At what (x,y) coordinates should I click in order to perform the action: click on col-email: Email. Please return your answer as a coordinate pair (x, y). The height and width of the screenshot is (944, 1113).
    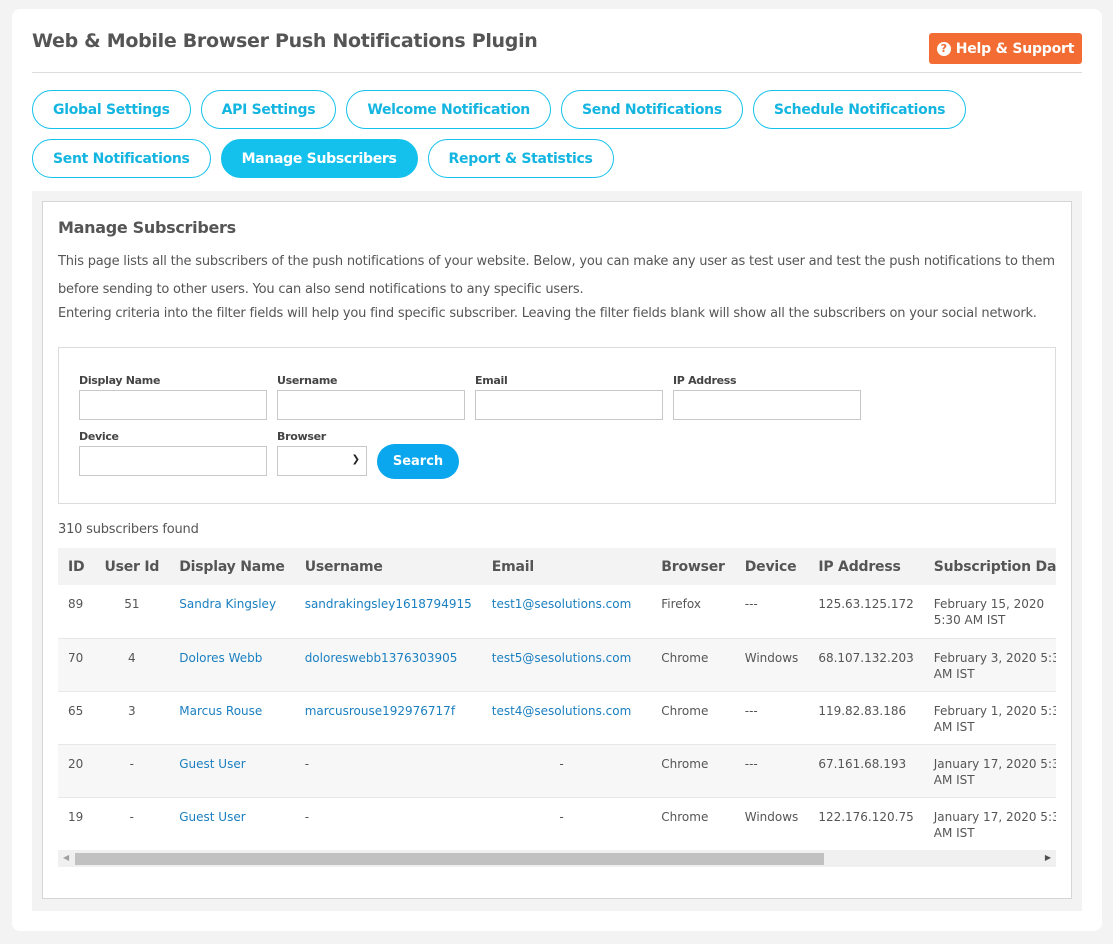
    Looking at the image, I should click on (512, 566).